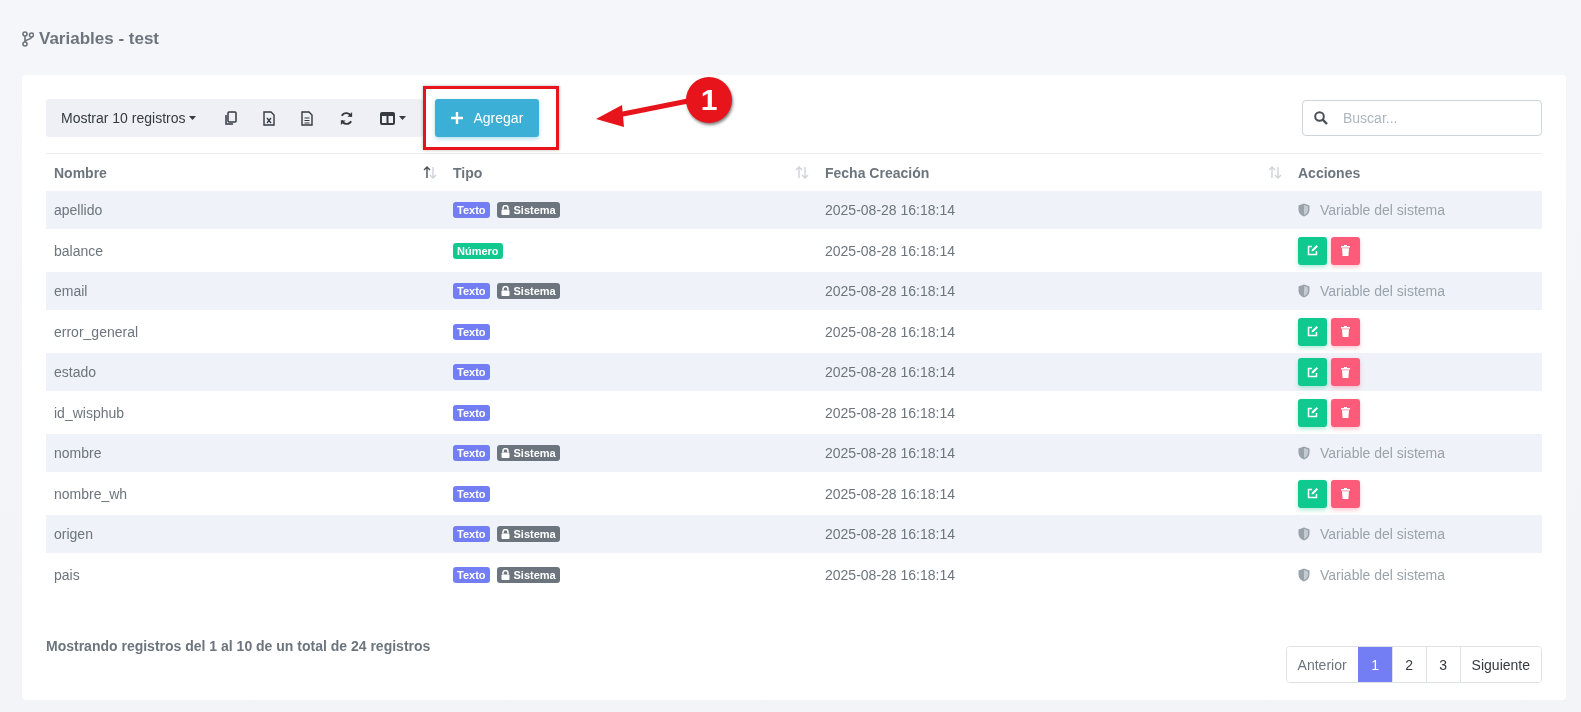  What do you see at coordinates (245, 412) in the screenshot?
I see `table-cell: id_wisphub` at bounding box center [245, 412].